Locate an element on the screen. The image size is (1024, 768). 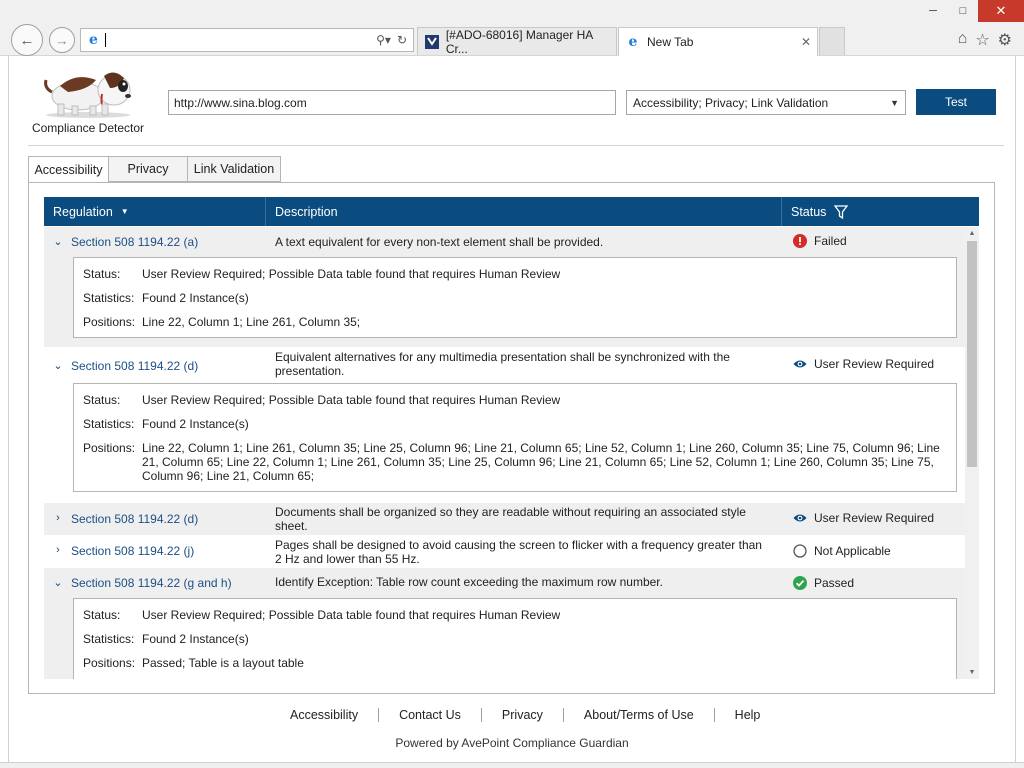
empty-circle-icon is located at coordinates (800, 551).